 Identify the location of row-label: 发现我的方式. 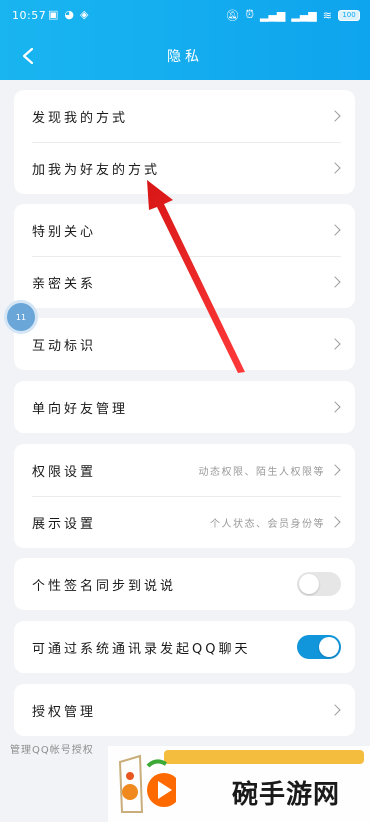
(80, 118).